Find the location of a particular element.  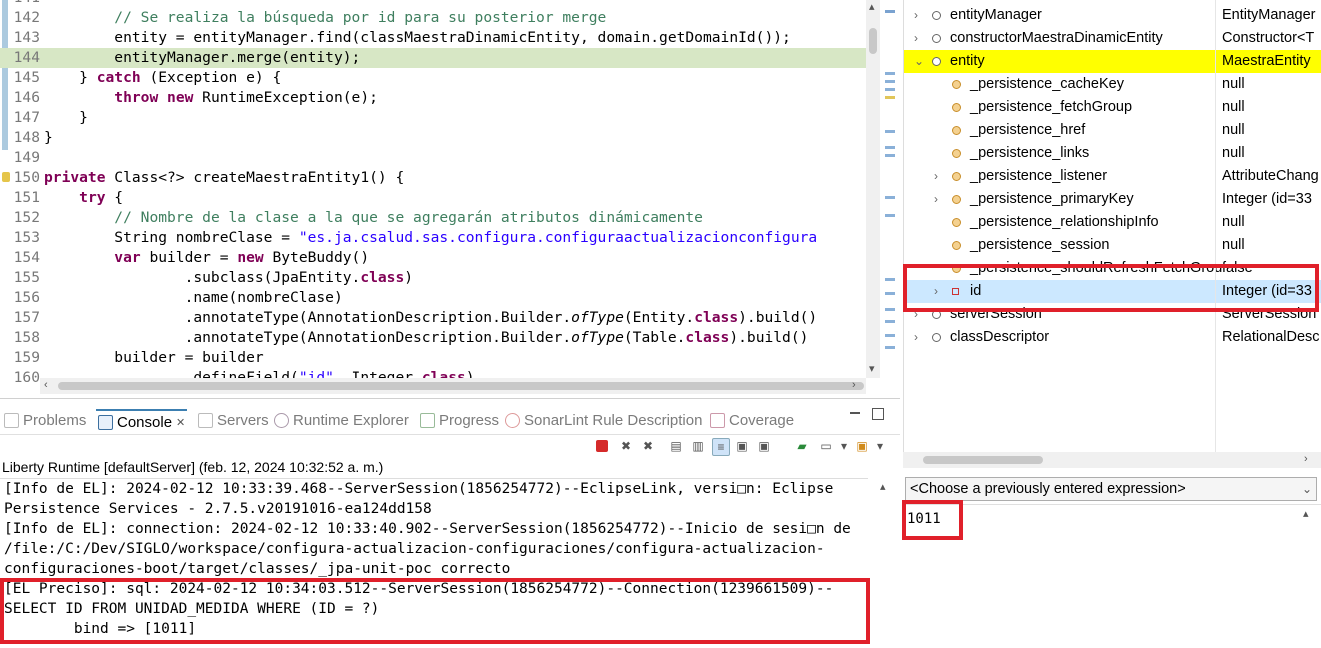

terminate-icon is located at coordinates (602, 446).